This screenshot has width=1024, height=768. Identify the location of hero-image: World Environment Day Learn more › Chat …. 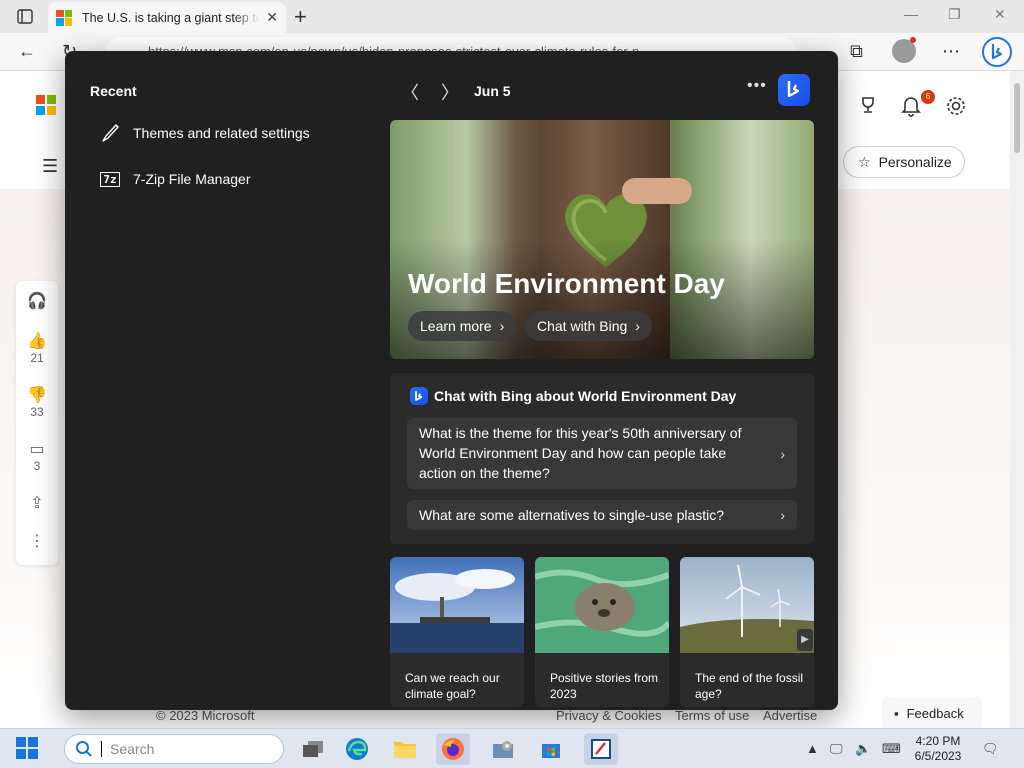
(602, 239).